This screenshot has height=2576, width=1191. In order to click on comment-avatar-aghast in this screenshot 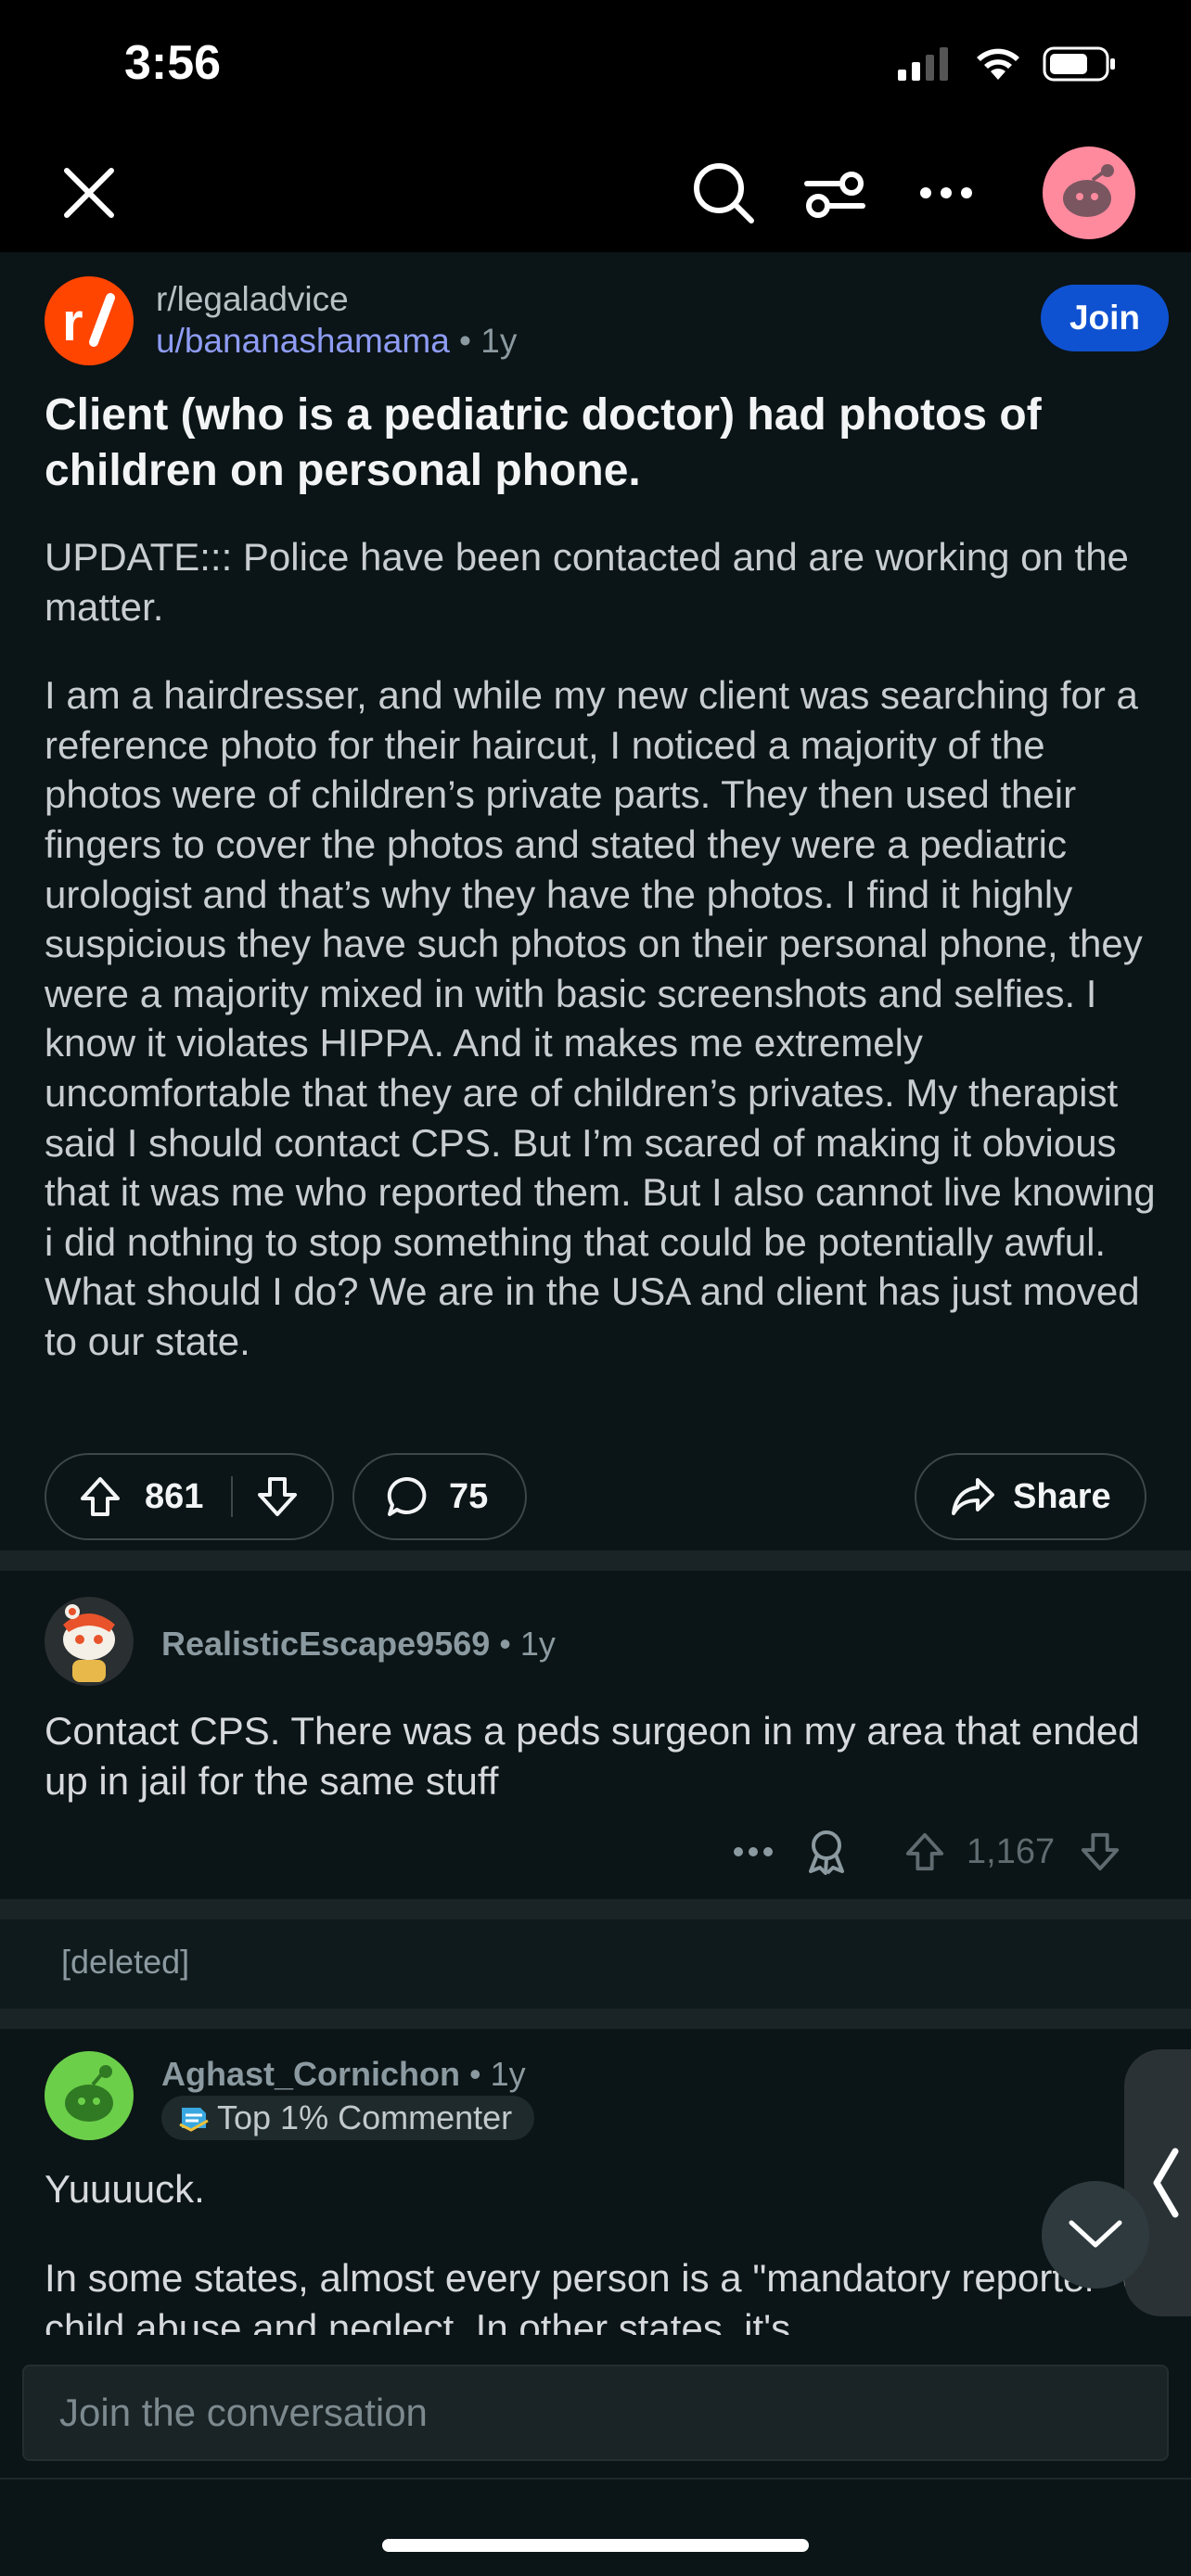, I will do `click(89, 2096)`.